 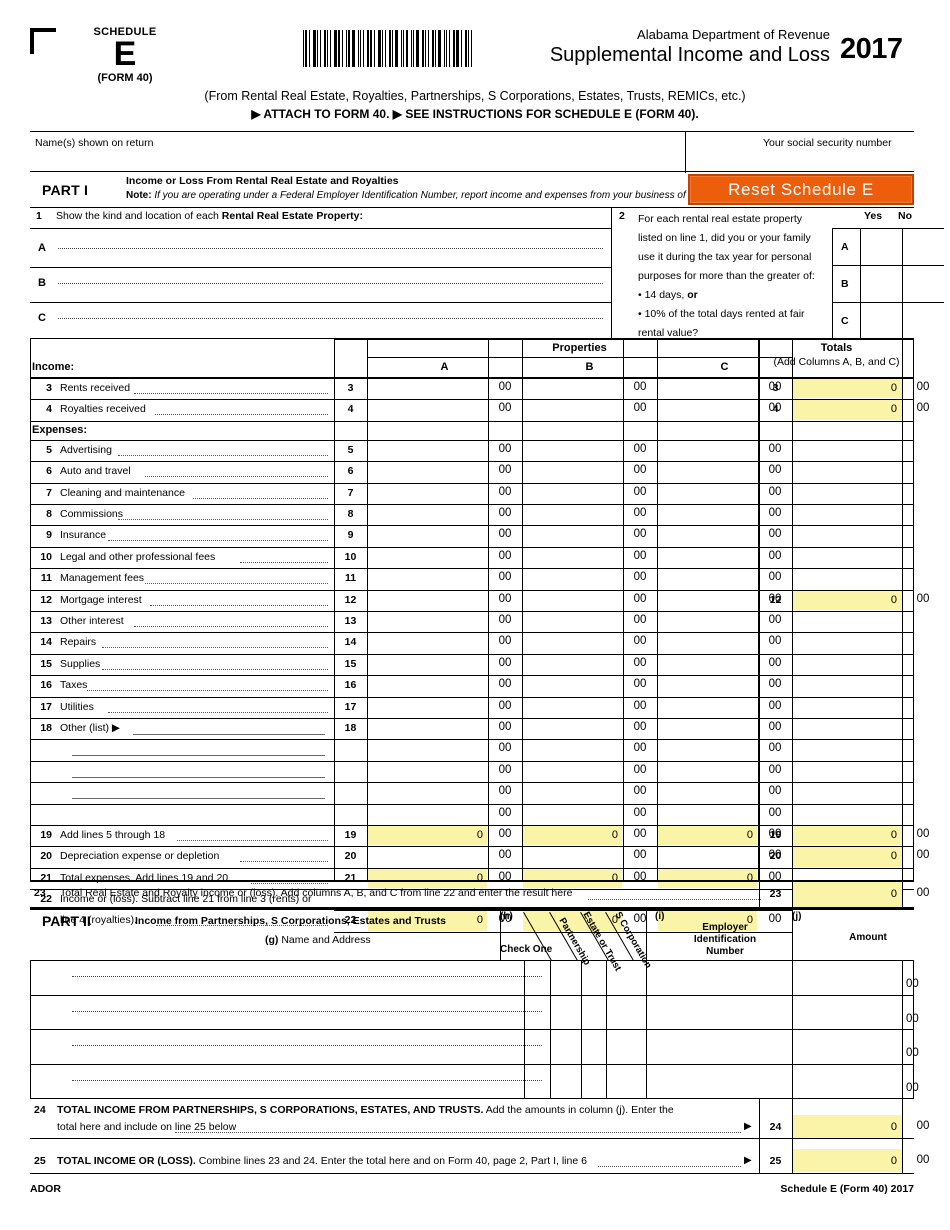 What do you see at coordinates (594, 1046) in the screenshot?
I see `part2-type-checkbox-2-row2` at bounding box center [594, 1046].